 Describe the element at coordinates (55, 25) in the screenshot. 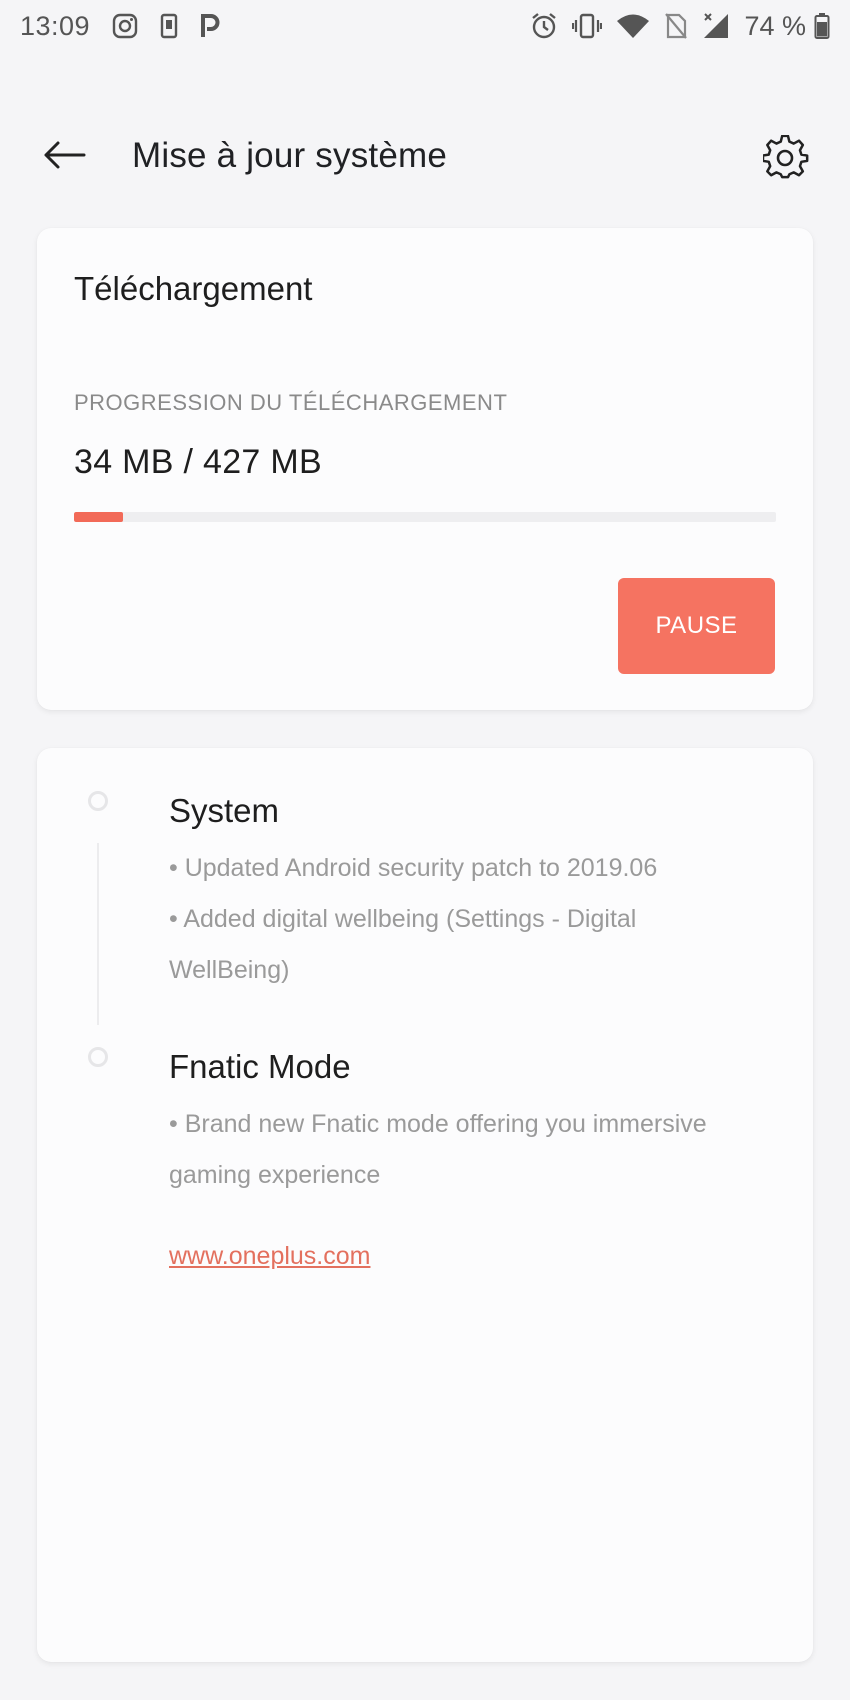

I see `status-time: 13:09` at that location.